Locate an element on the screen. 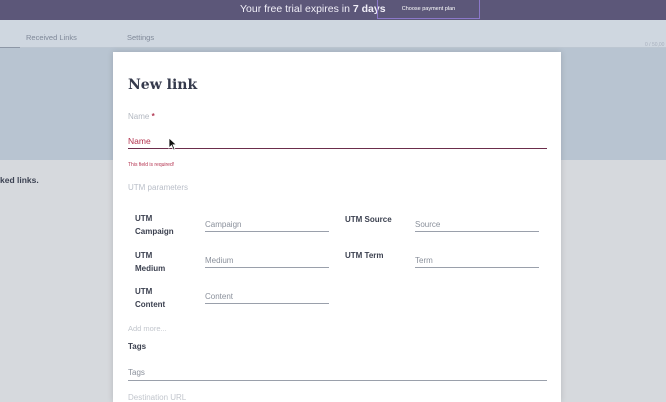 This screenshot has width=666, height=402. modal-title: New link is located at coordinates (163, 85).